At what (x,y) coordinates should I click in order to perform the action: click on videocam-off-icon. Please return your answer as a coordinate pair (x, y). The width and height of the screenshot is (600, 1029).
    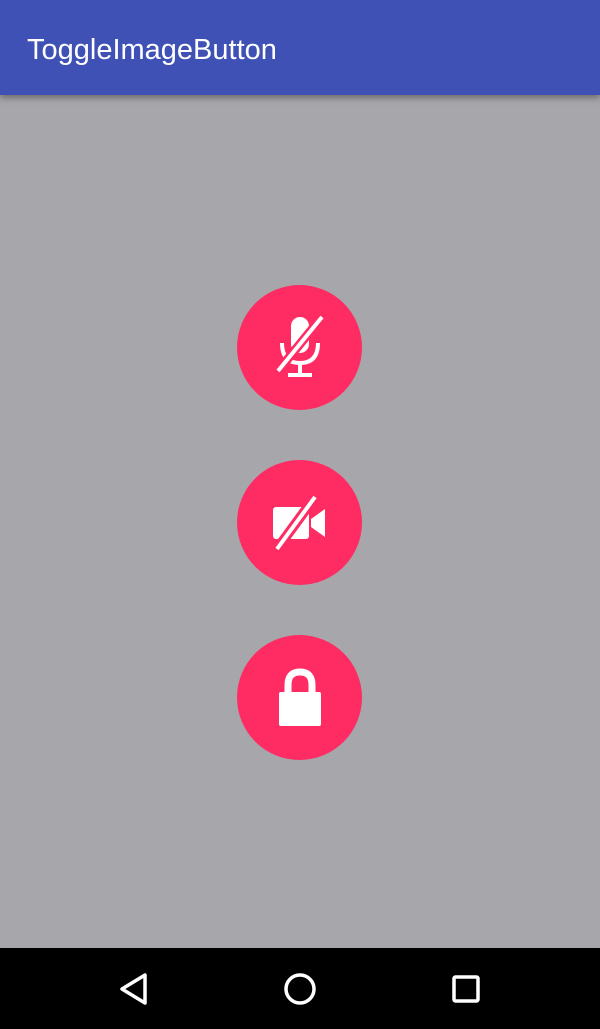
    Looking at the image, I should click on (298, 522).